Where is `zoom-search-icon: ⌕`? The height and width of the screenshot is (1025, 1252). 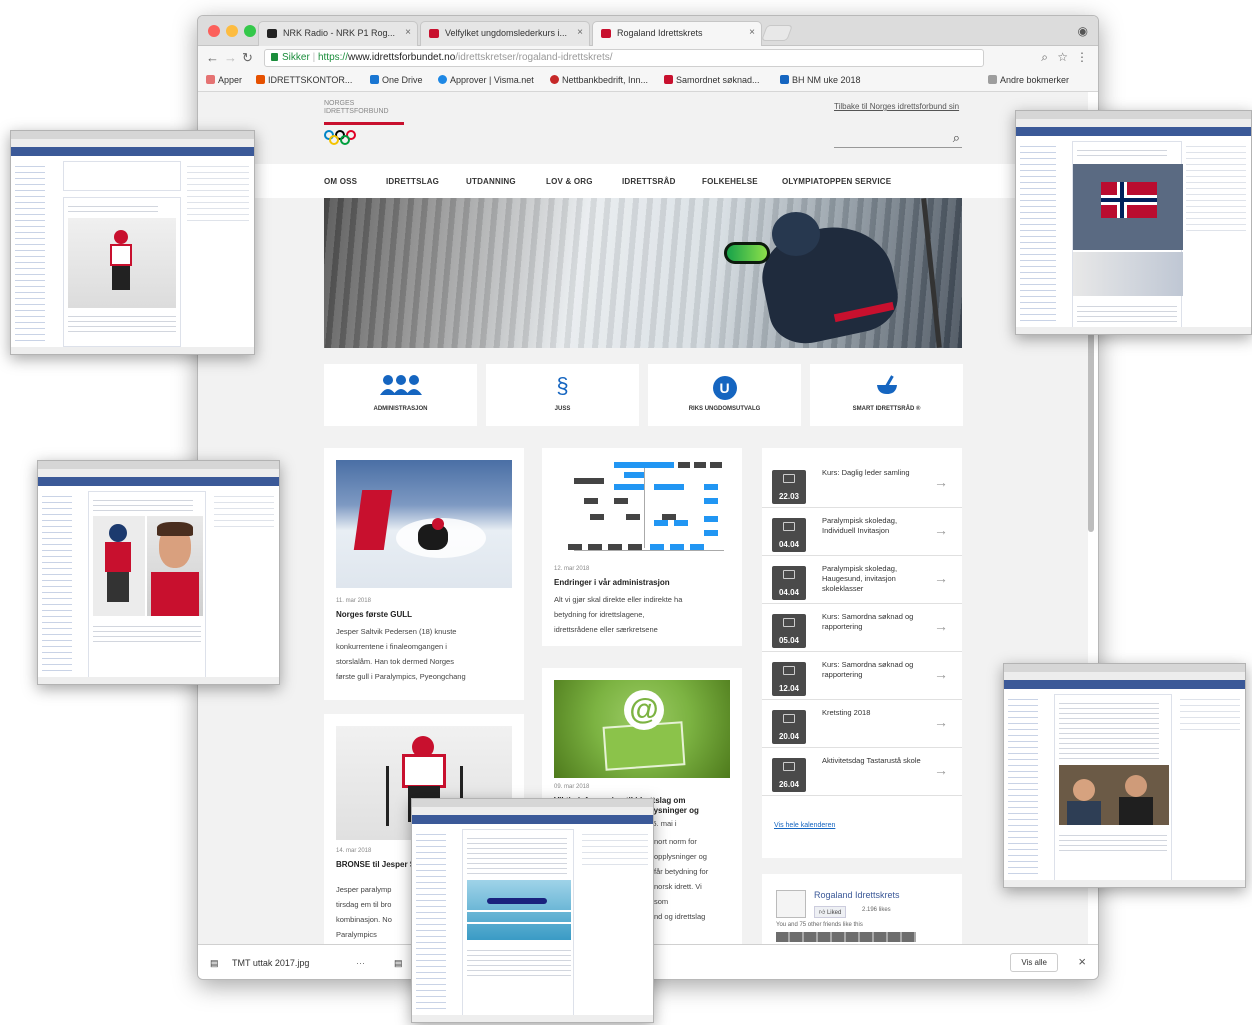
zoom-search-icon: ⌕ is located at coordinates (1044, 57).